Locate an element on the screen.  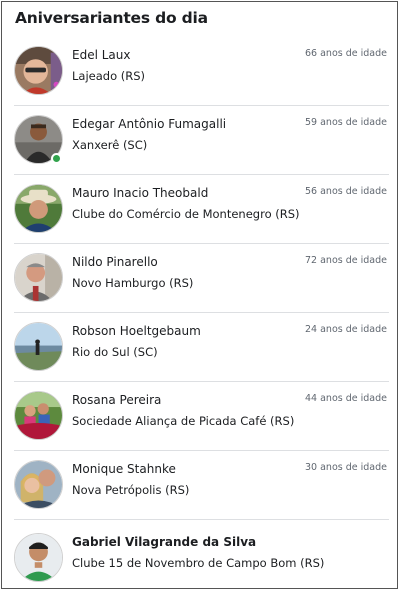
person-age: 56 anos de idade is located at coordinates (346, 191).